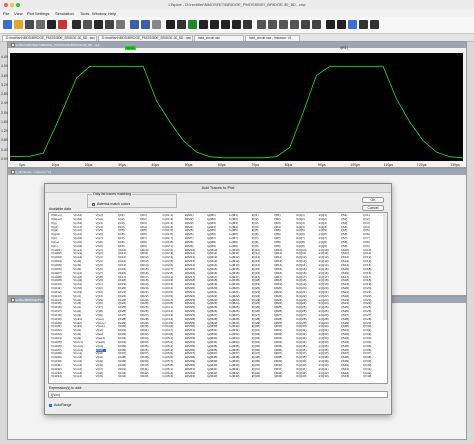  What do you see at coordinates (5, 159) in the screenshot?
I see `y-tick-label: 0.0V` at bounding box center [5, 159].